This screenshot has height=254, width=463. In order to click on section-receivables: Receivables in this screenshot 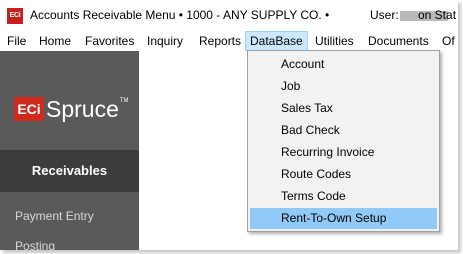, I will do `click(69, 171)`.